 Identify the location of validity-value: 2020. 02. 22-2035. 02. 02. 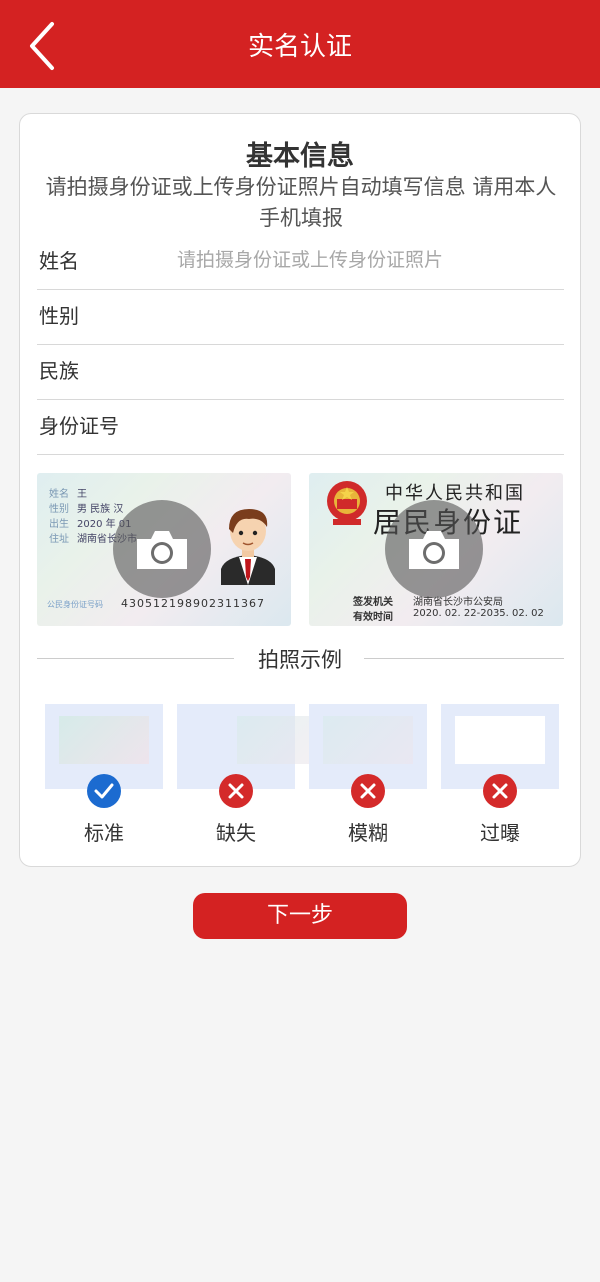
(478, 613).